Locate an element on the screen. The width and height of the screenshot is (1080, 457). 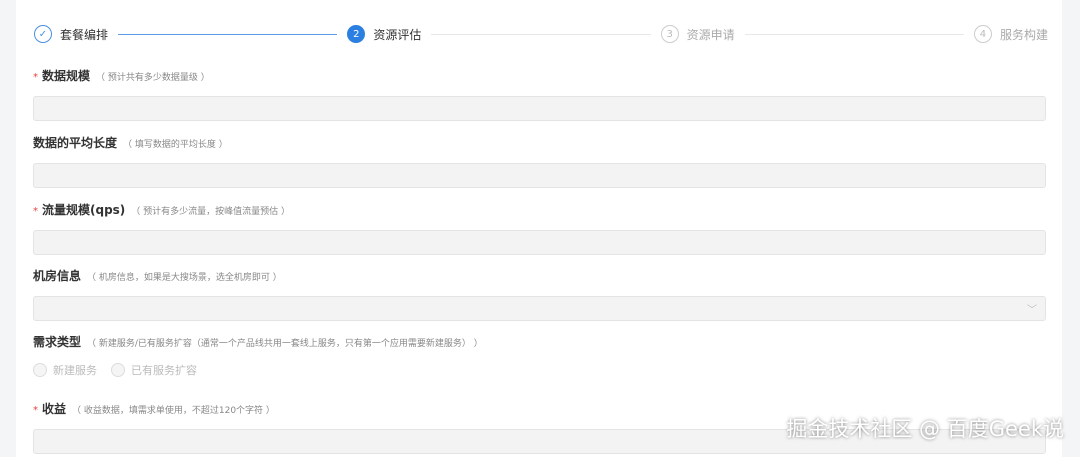
step-3: 3 资源申请 is located at coordinates (697, 34).